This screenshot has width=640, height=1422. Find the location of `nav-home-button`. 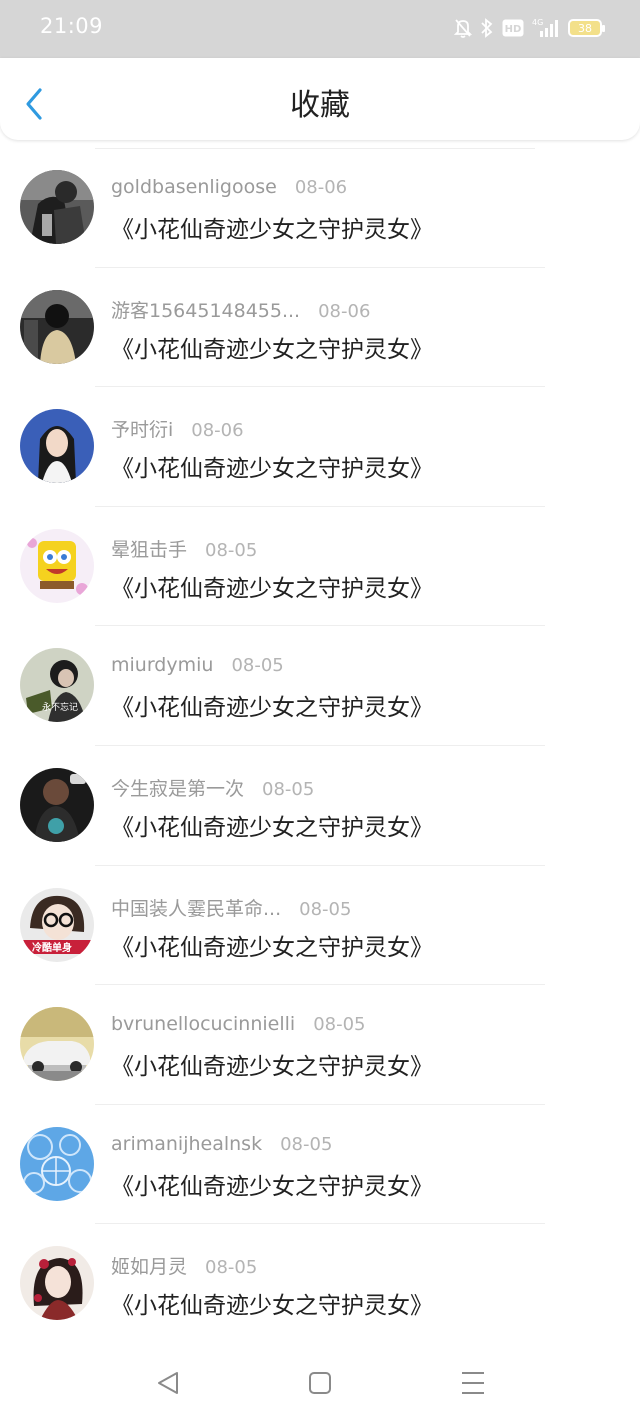

nav-home-button is located at coordinates (320, 1383).